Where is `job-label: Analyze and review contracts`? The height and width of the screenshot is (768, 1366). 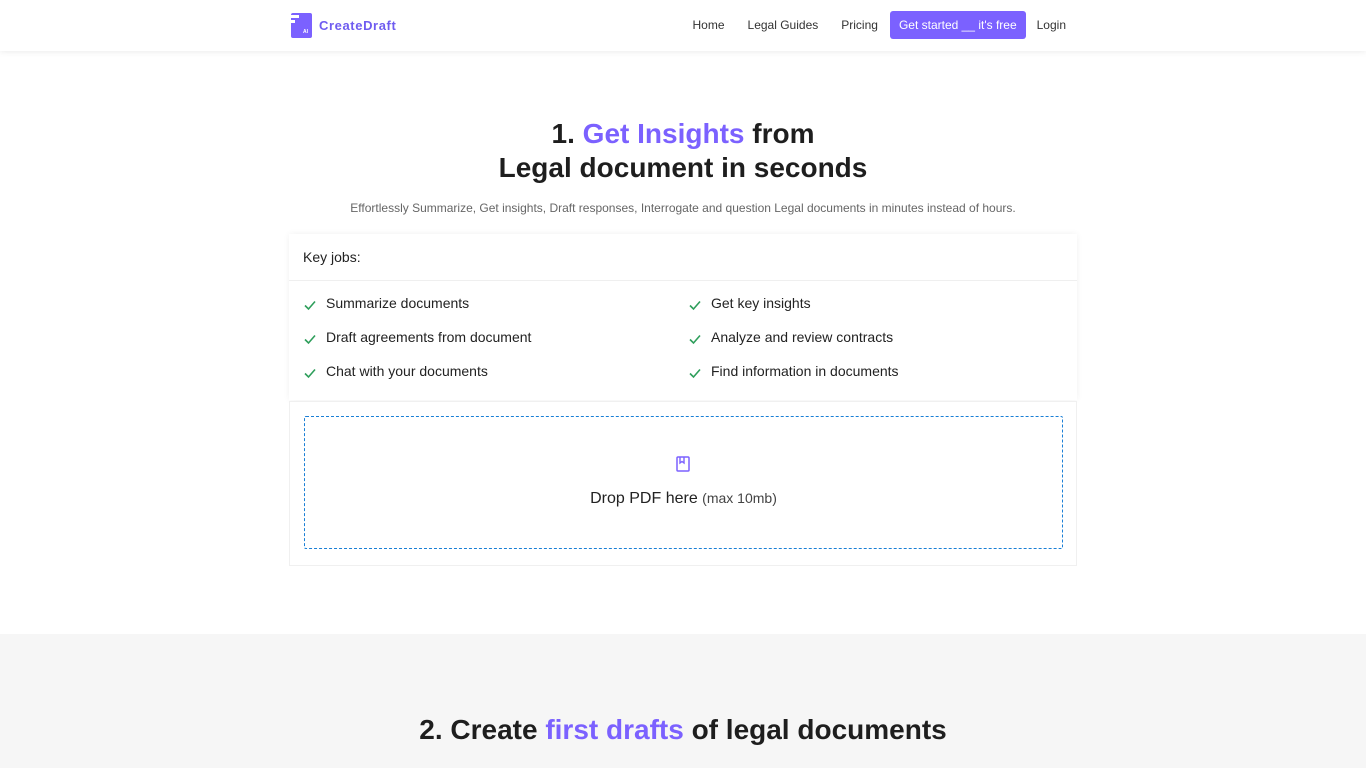 job-label: Analyze and review contracts is located at coordinates (802, 337).